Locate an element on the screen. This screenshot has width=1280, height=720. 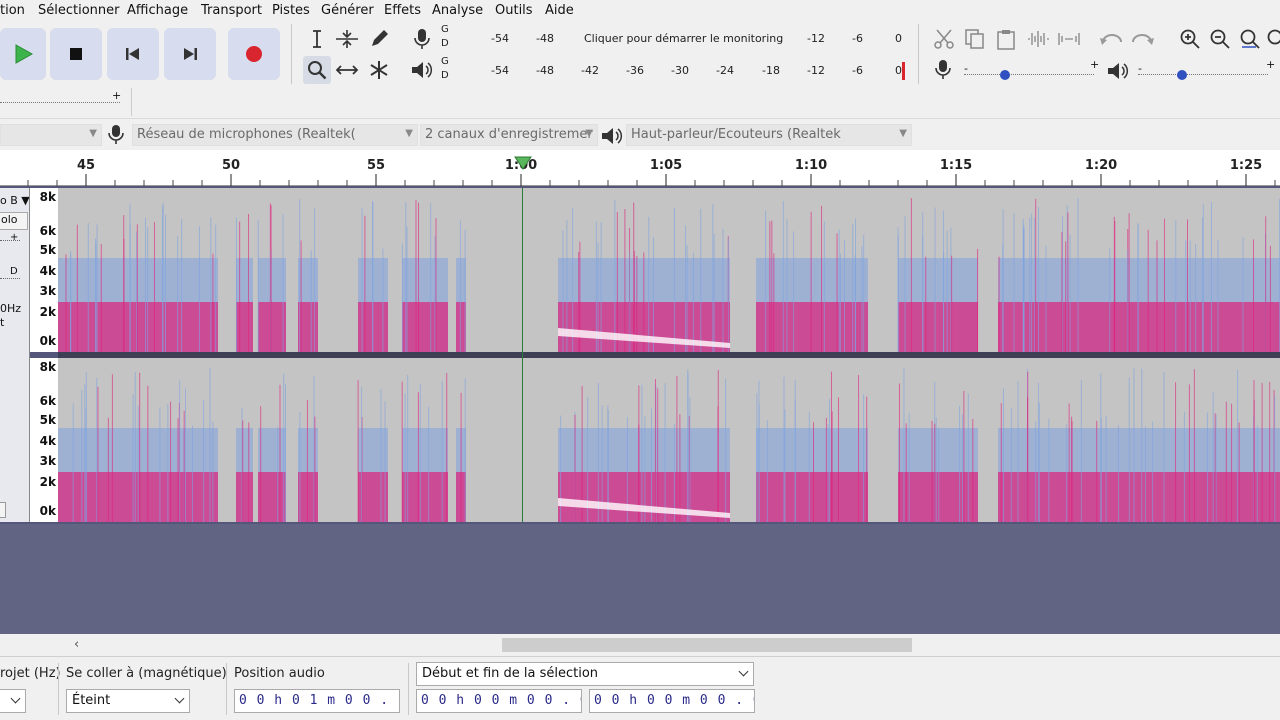
scale-label: 2k is located at coordinates (47, 482).